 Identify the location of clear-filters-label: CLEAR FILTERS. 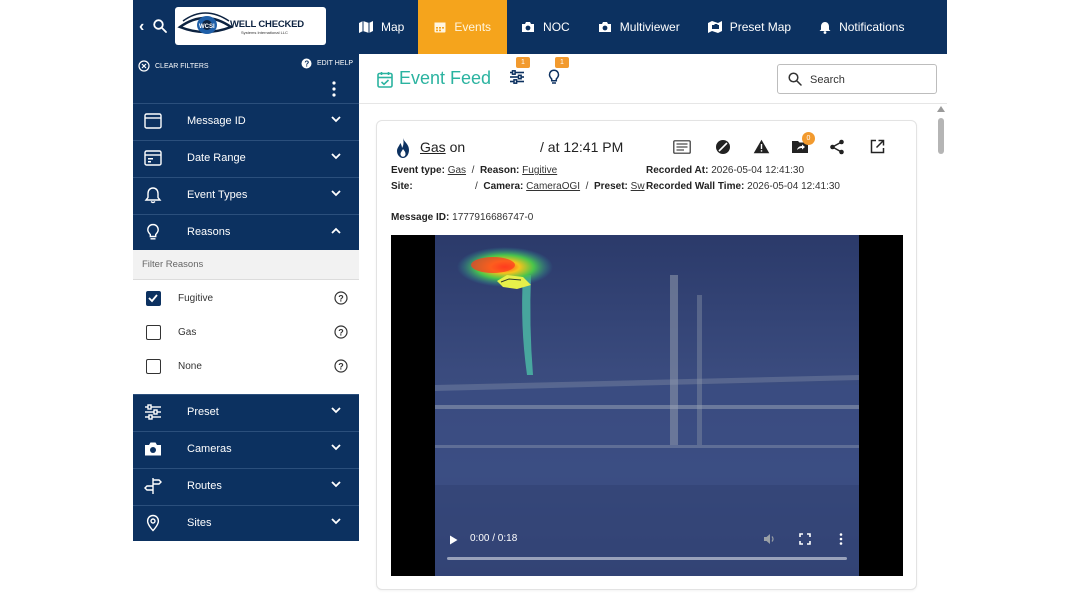
(182, 66).